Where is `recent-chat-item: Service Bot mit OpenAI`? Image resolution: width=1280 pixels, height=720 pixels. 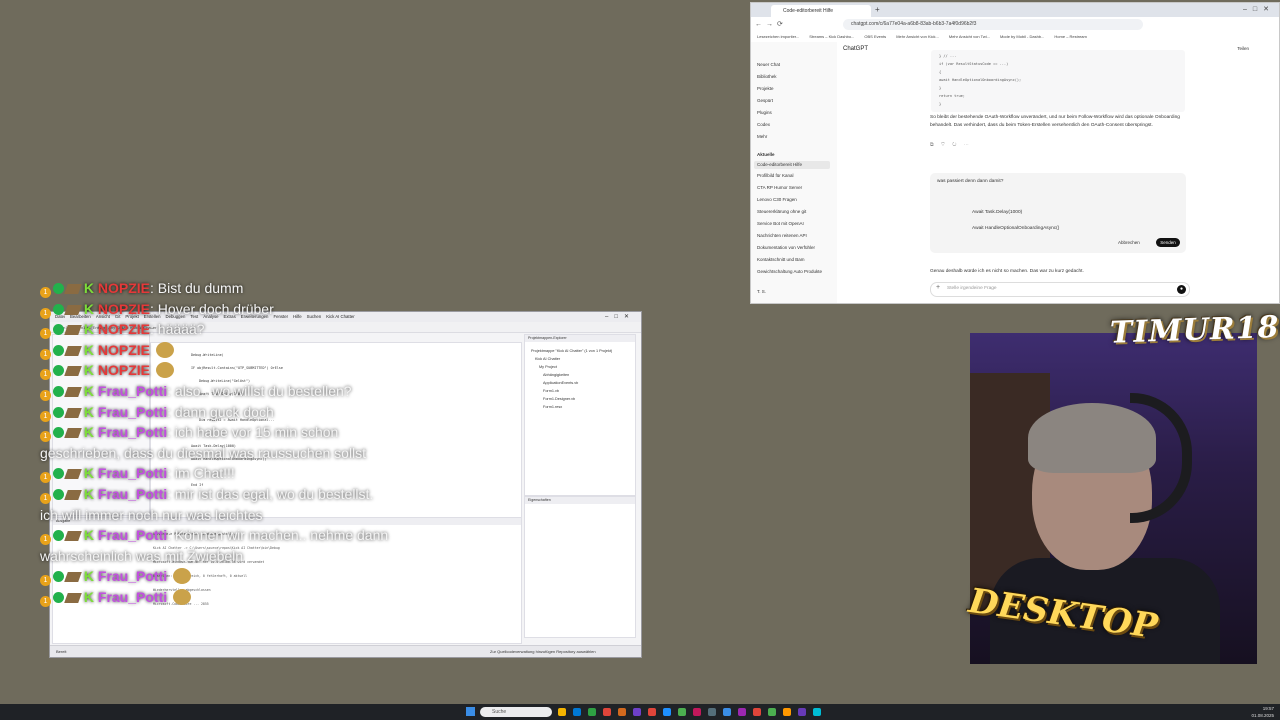
recent-chat-item: Service Bot mit OpenAI is located at coordinates (780, 223).